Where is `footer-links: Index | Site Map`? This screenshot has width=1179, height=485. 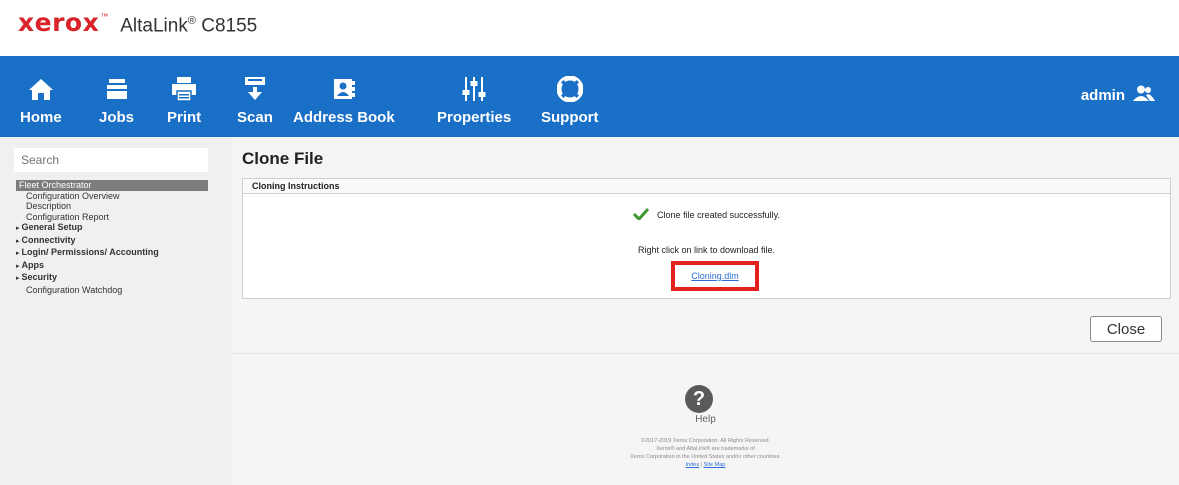
footer-links: Index | Site Map is located at coordinates (705, 465).